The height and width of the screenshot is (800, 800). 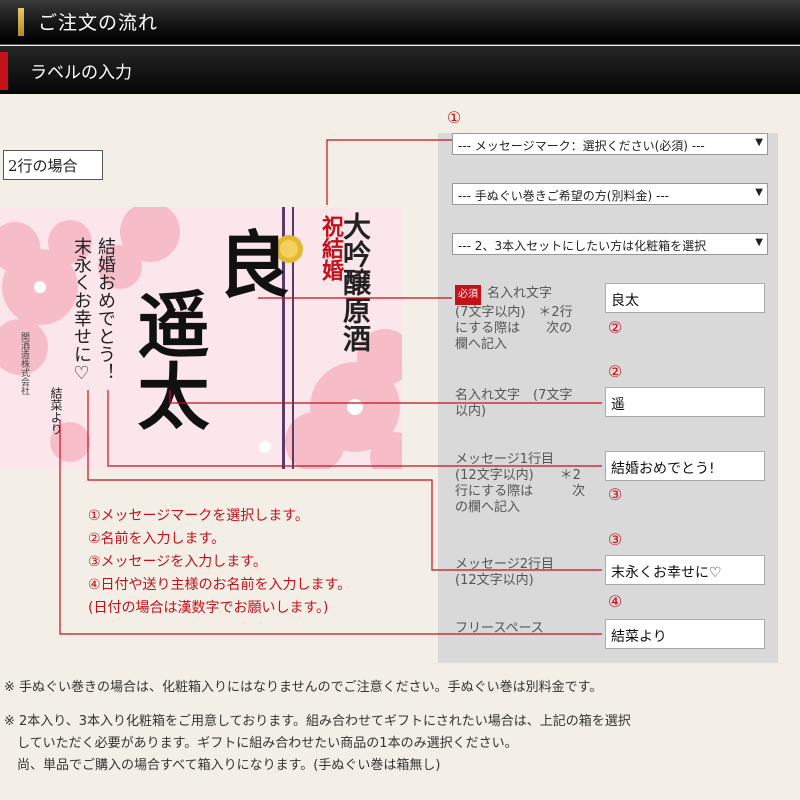 I want to click on message-mark-select: --- メッセージマーク：選択ください(必須) --- ▼, so click(x=610, y=144).